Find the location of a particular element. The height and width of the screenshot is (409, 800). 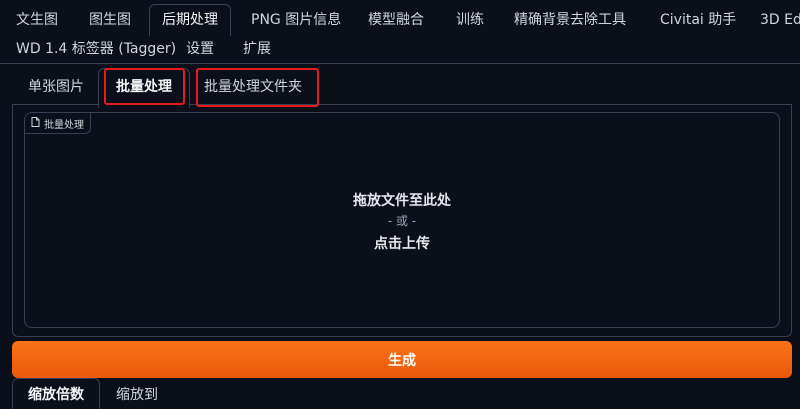

tab-civitai-helper: Civitai 助手 is located at coordinates (698, 20).